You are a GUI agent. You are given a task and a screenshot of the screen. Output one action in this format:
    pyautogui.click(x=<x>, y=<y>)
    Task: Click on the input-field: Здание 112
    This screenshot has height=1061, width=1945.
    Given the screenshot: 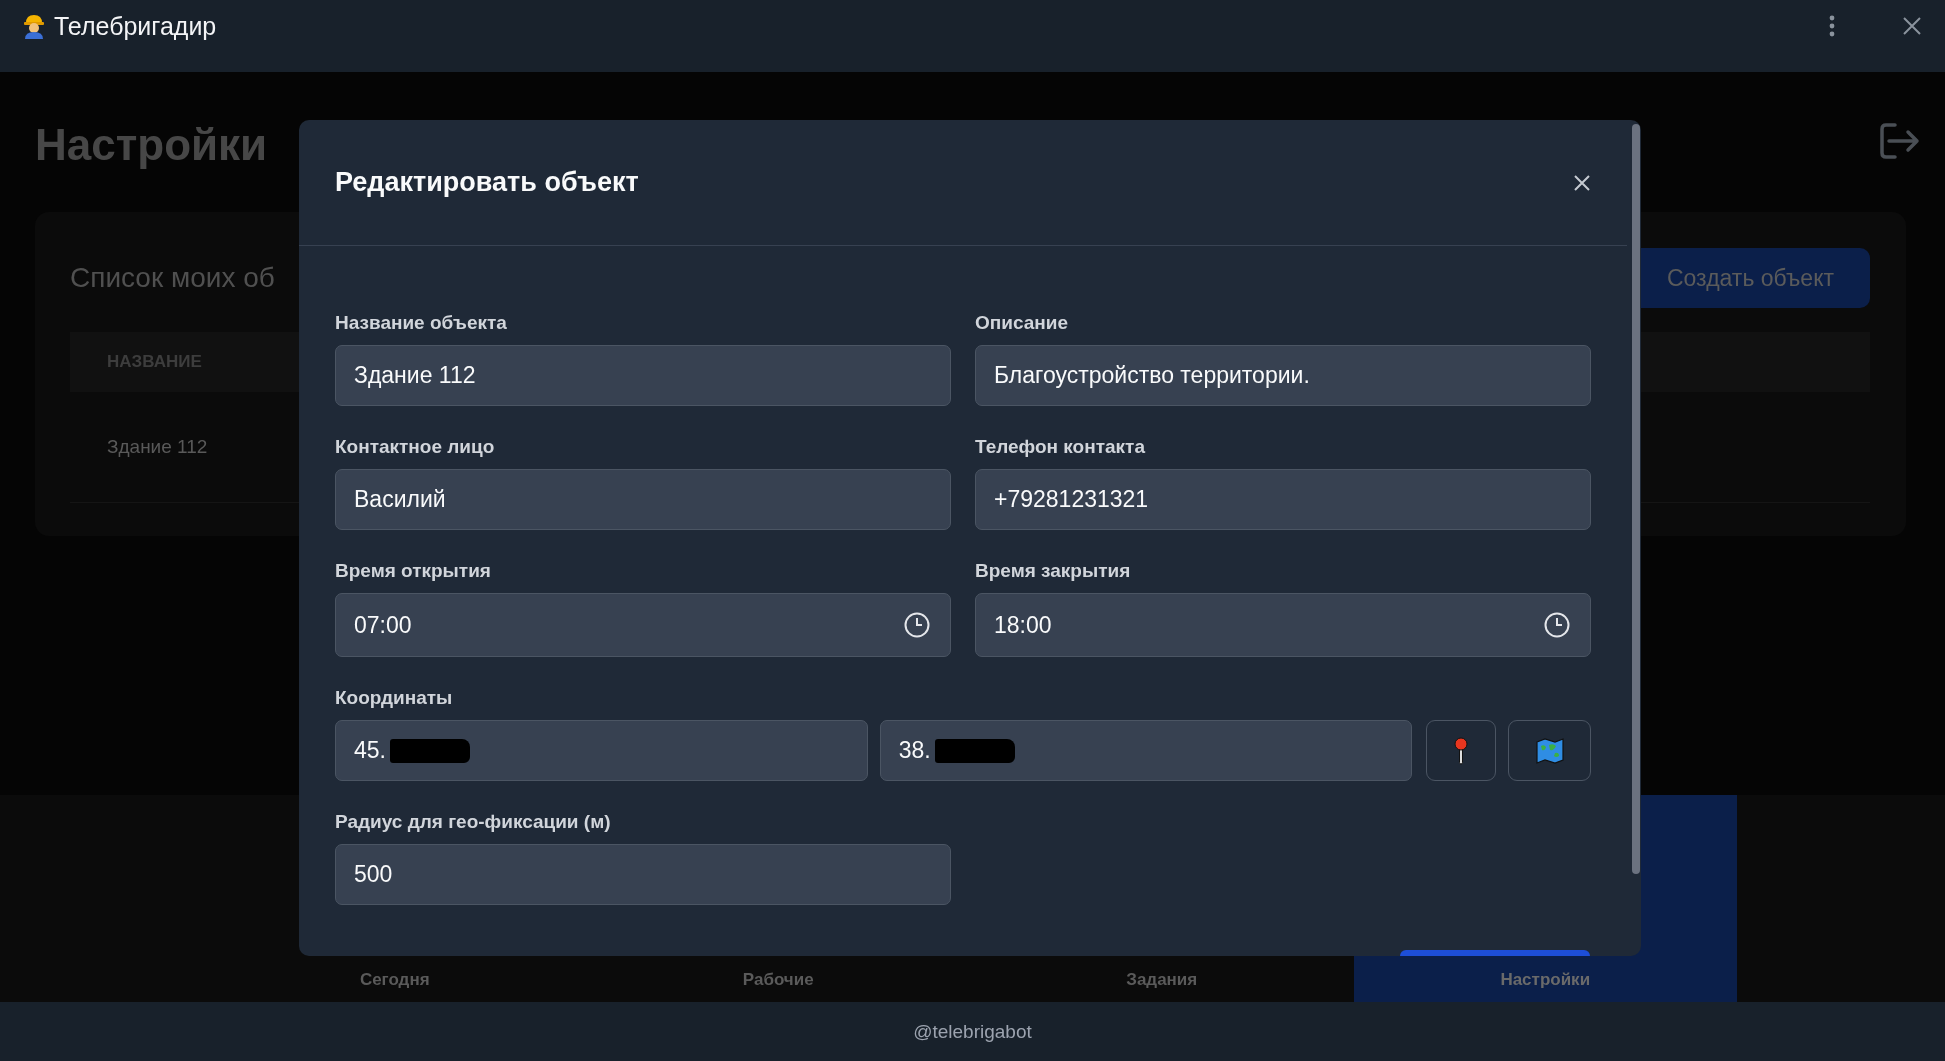 What is the action you would take?
    pyautogui.click(x=643, y=375)
    